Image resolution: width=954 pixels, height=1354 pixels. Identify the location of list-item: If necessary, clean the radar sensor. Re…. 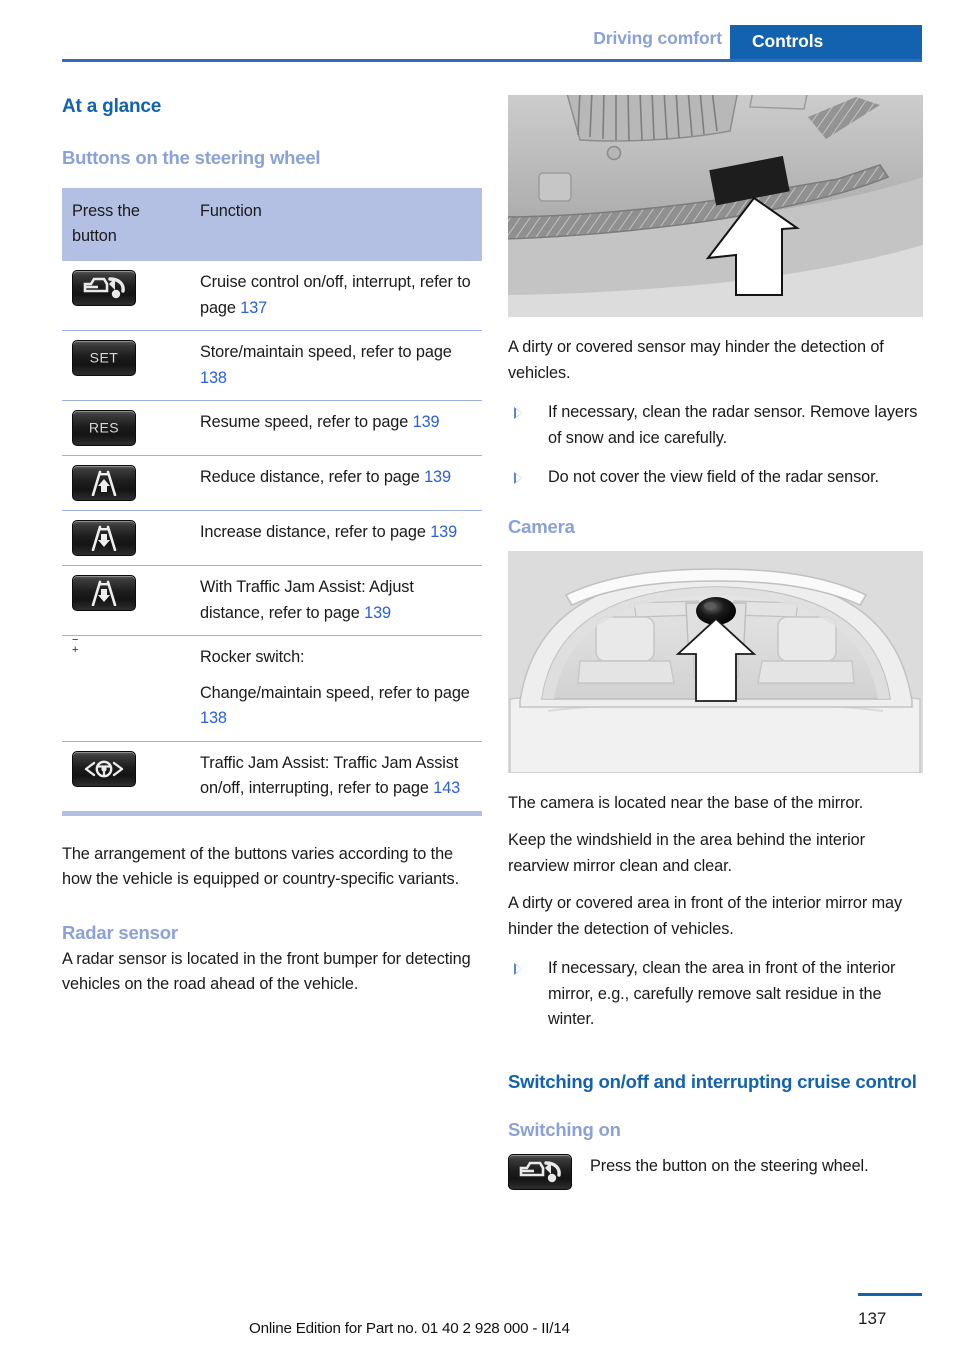
(715, 425).